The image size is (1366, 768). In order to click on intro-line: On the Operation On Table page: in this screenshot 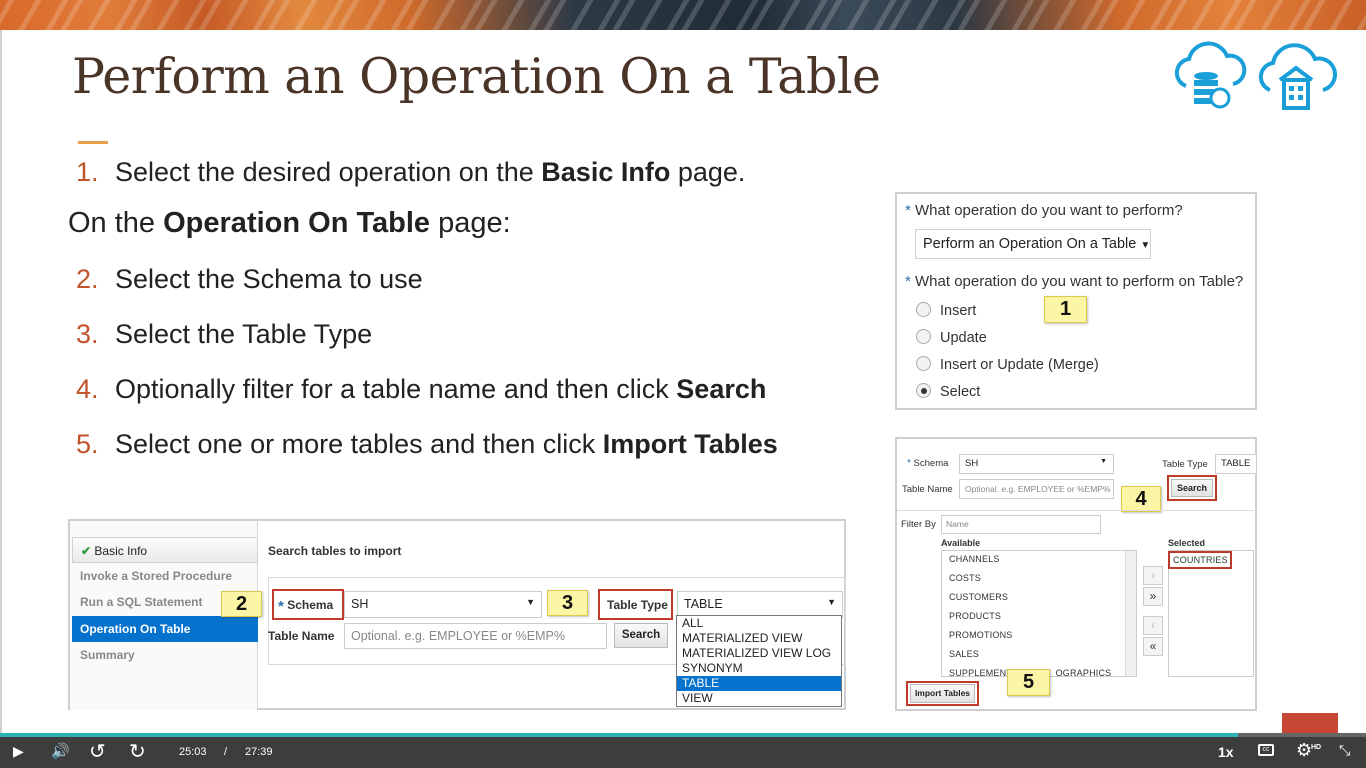, I will do `click(289, 223)`.